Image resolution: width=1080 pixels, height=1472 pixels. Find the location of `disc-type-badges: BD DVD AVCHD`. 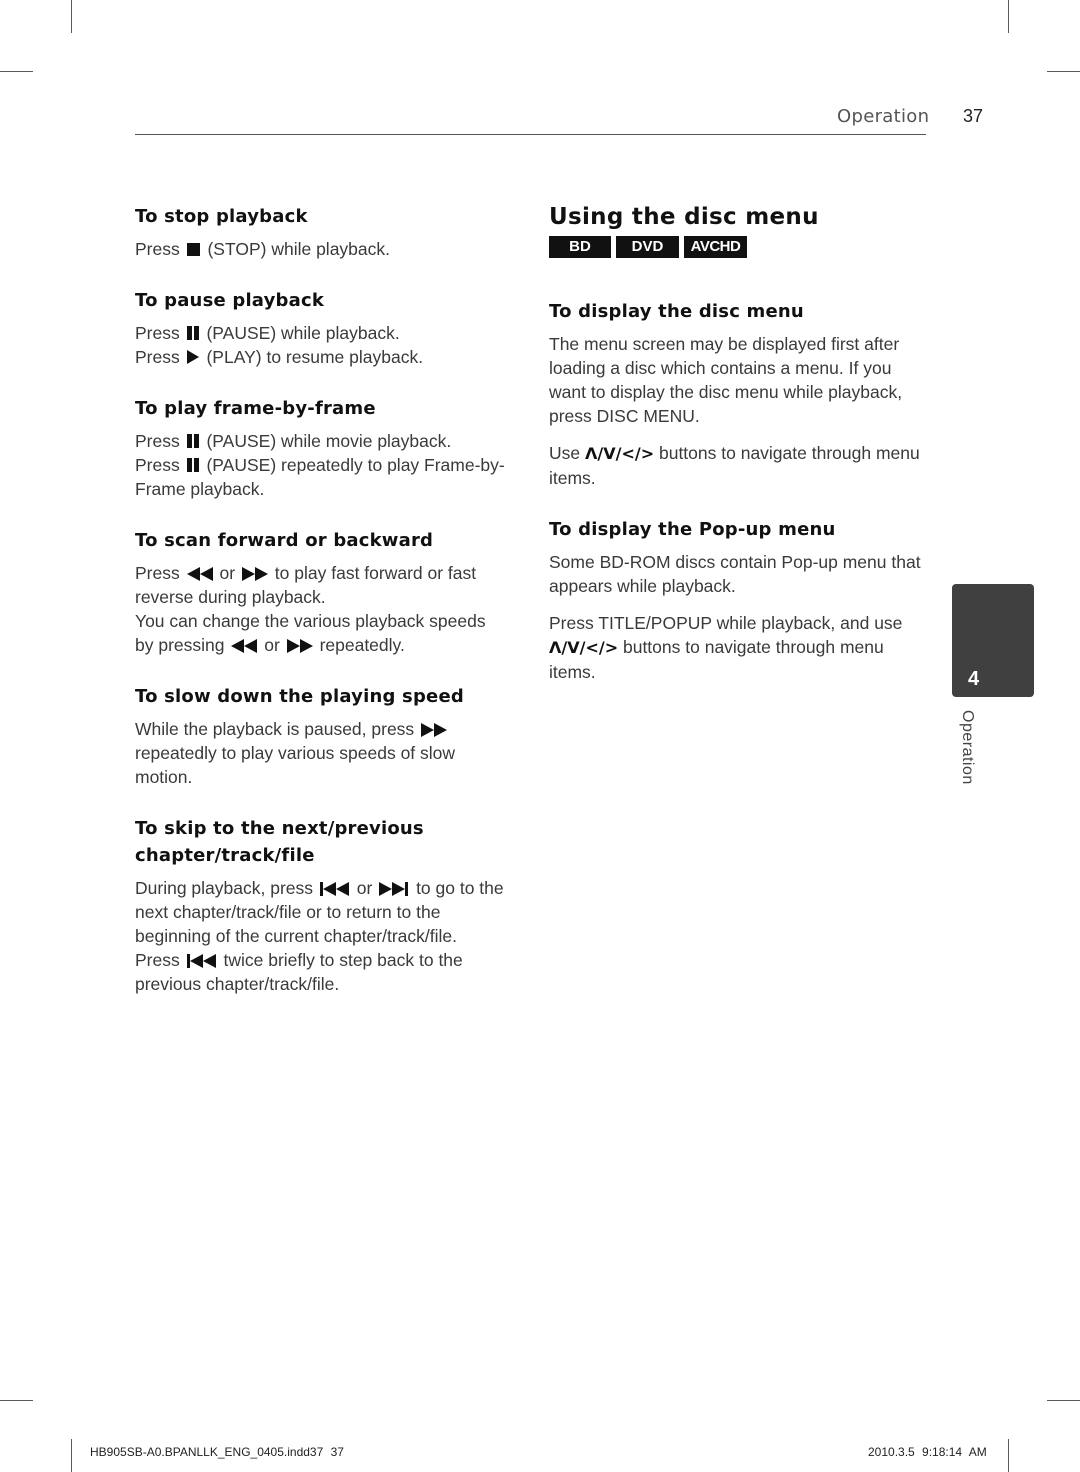

disc-type-badges: BD DVD AVCHD is located at coordinates (739, 247).